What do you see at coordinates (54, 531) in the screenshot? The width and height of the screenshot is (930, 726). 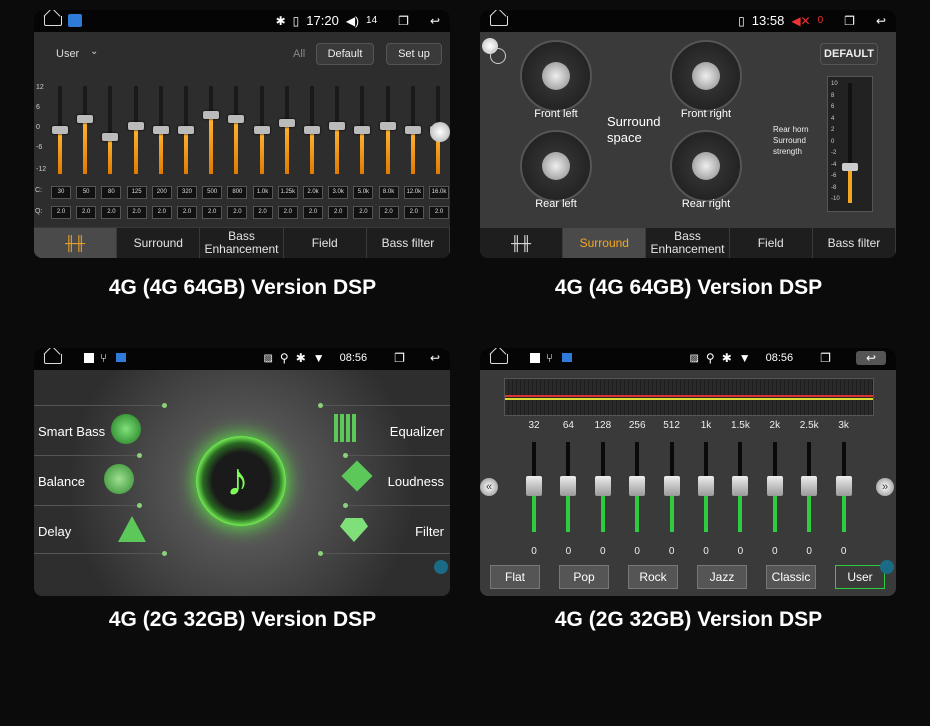 I see `delay-label: Delay` at bounding box center [54, 531].